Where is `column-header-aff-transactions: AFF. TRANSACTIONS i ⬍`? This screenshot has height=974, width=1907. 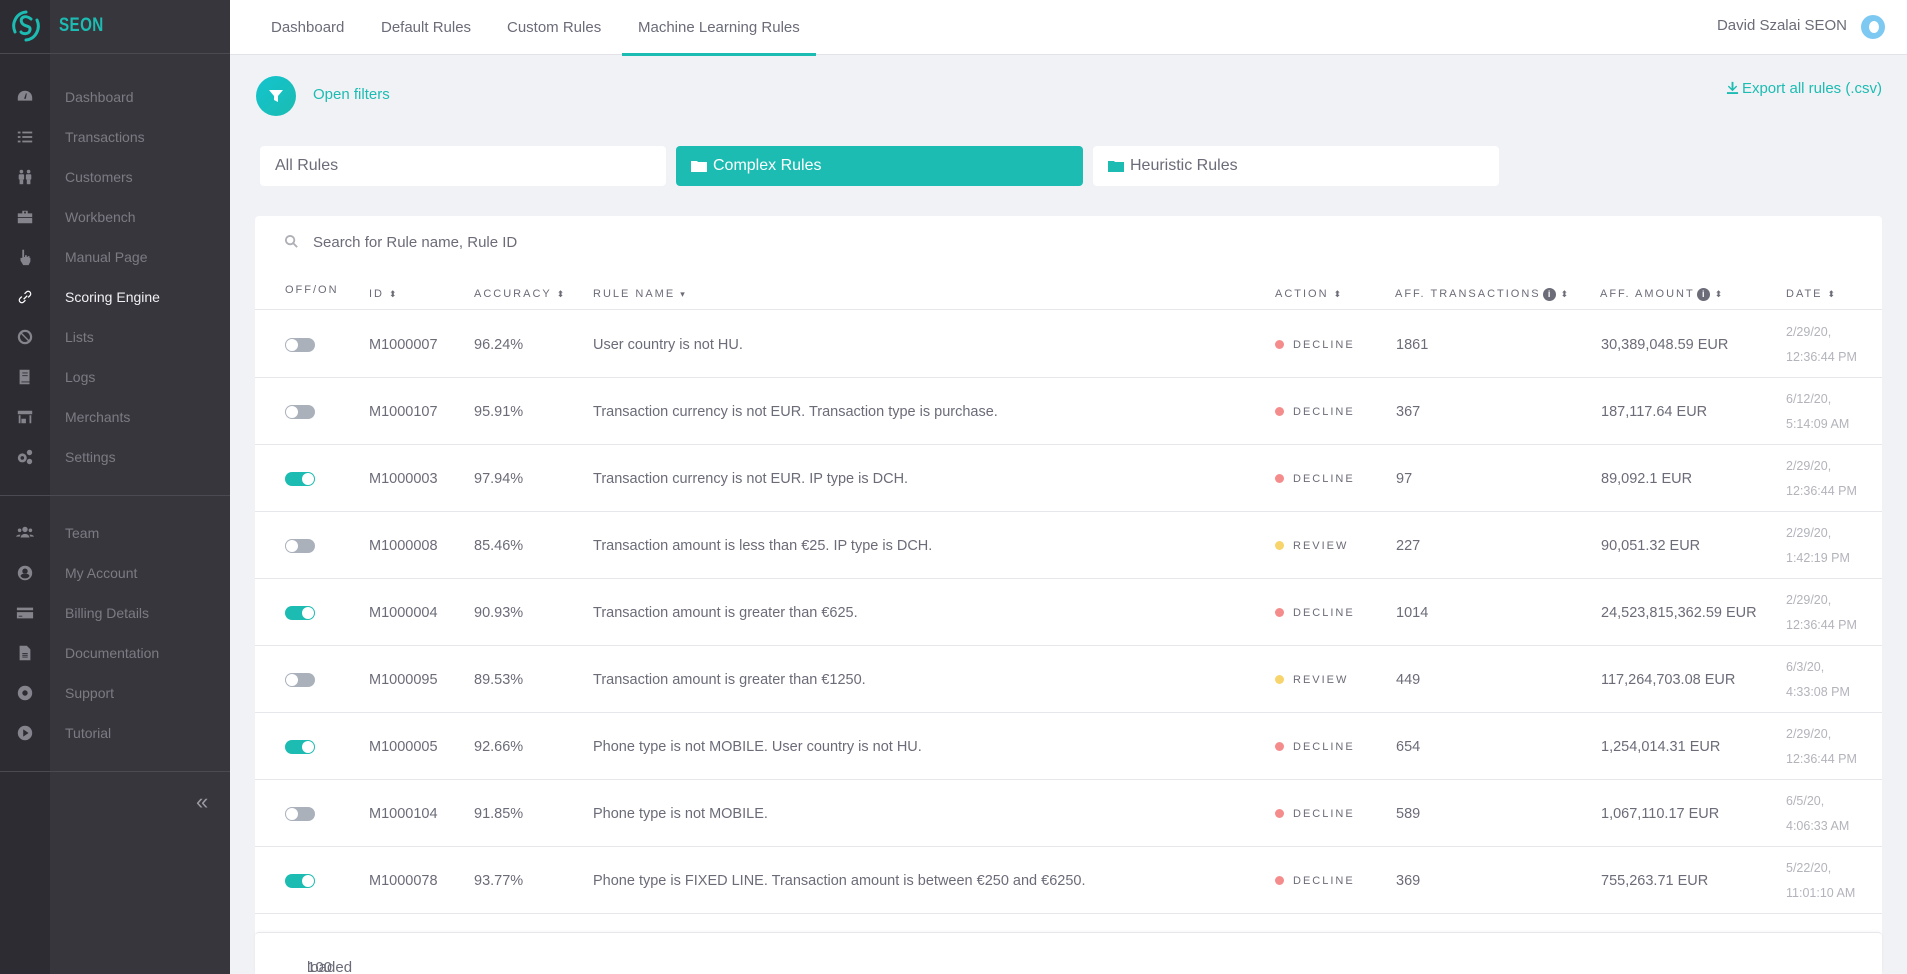
column-header-aff-transactions: AFF. TRANSACTIONS i ⬍ is located at coordinates (1481, 294).